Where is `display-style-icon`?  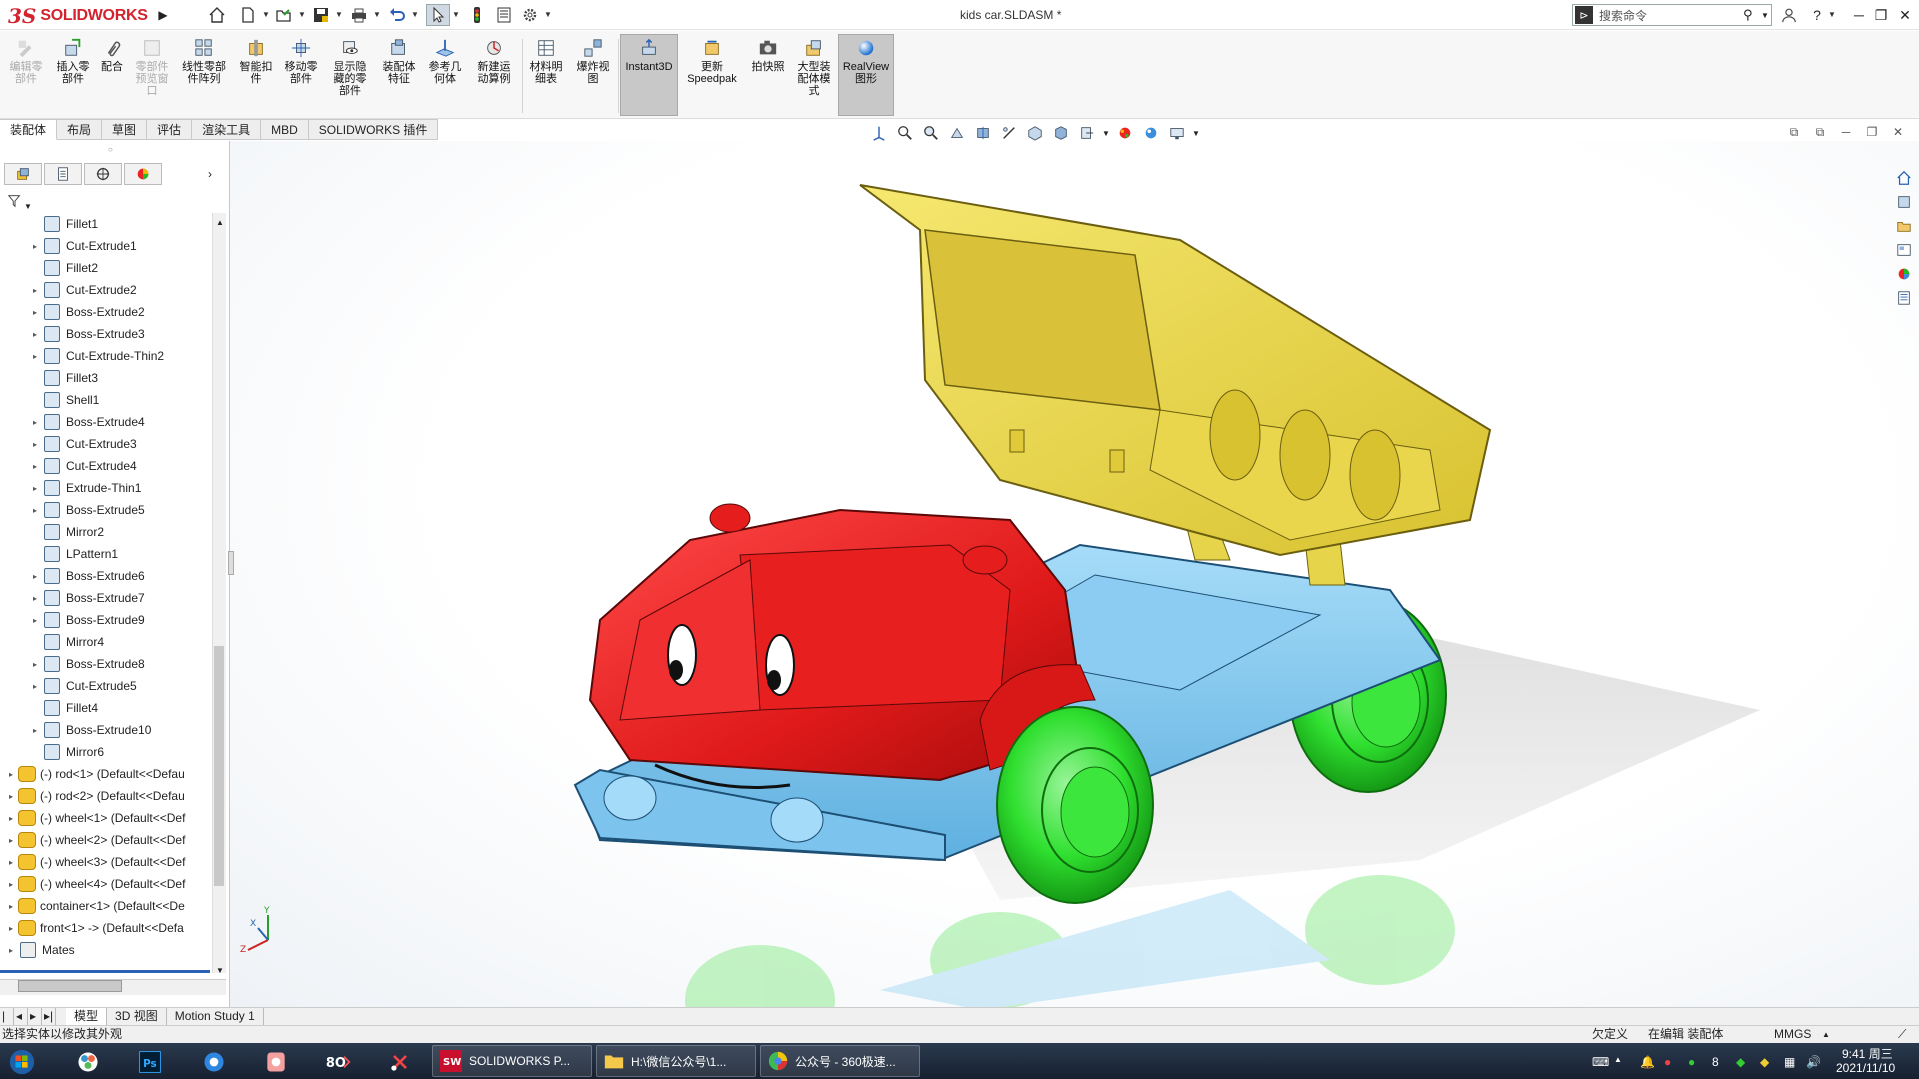
display-style-icon is located at coordinates (1061, 133).